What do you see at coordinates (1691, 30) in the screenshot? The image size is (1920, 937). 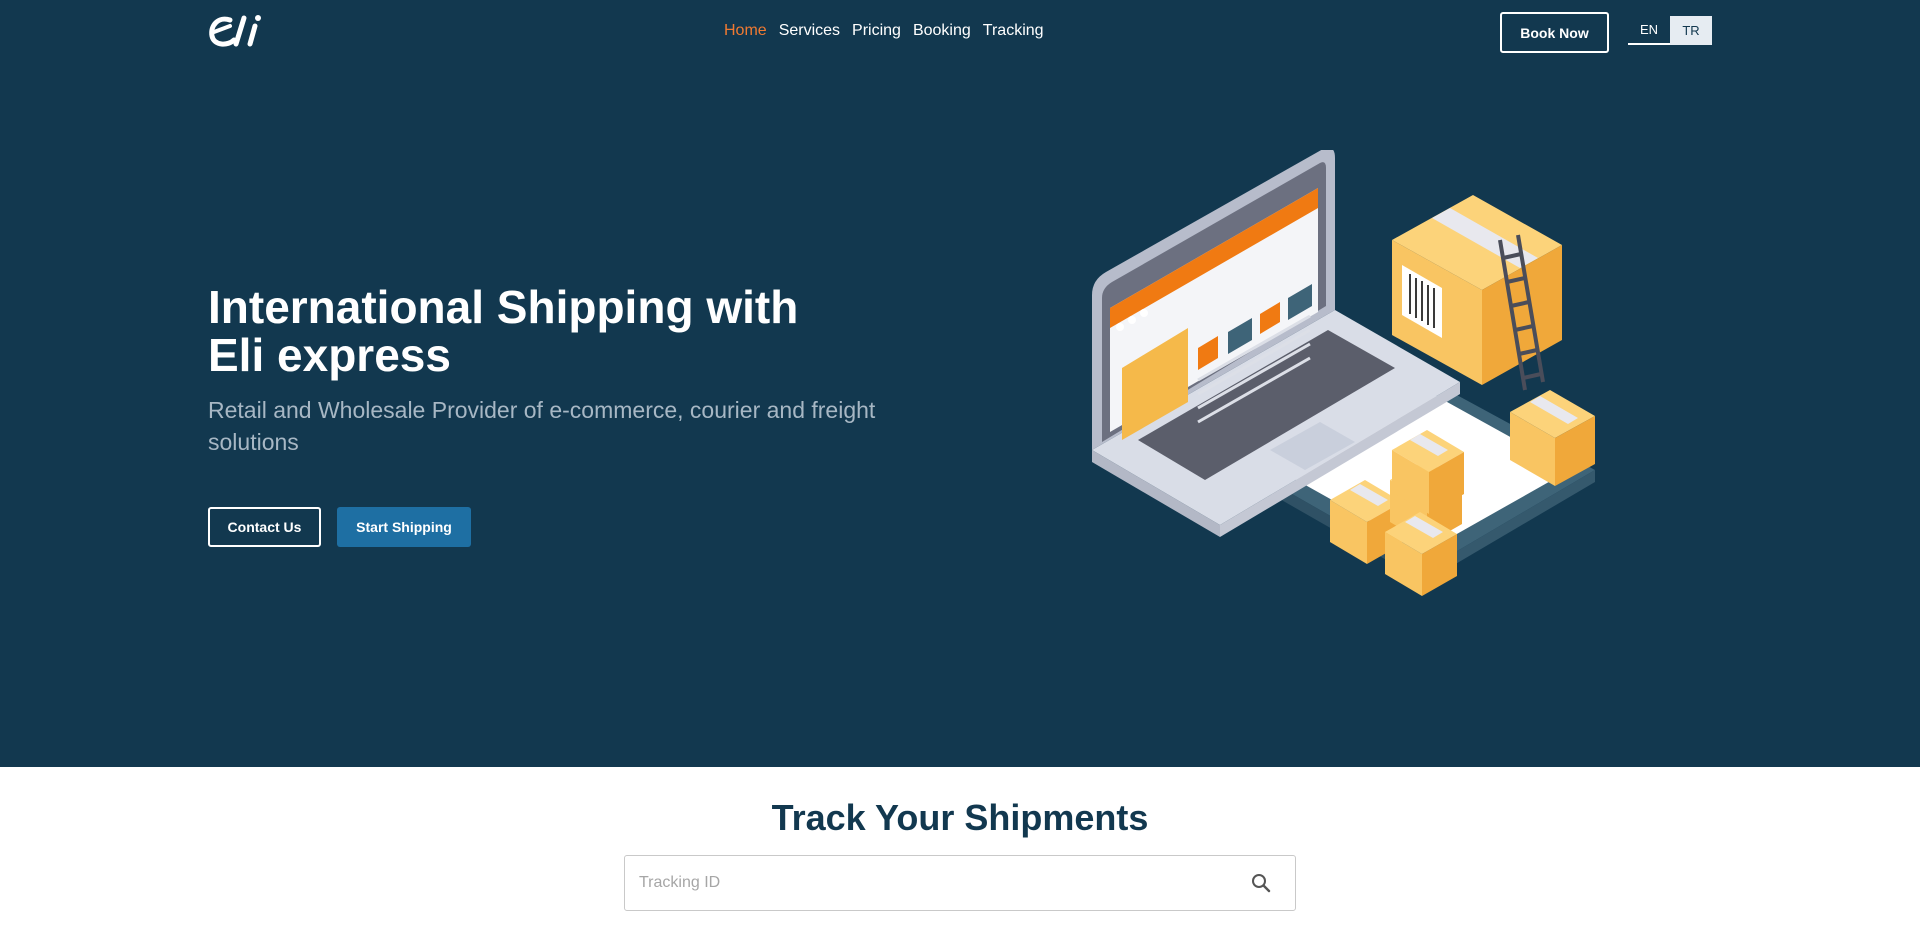 I see `language-tr-button: TR` at bounding box center [1691, 30].